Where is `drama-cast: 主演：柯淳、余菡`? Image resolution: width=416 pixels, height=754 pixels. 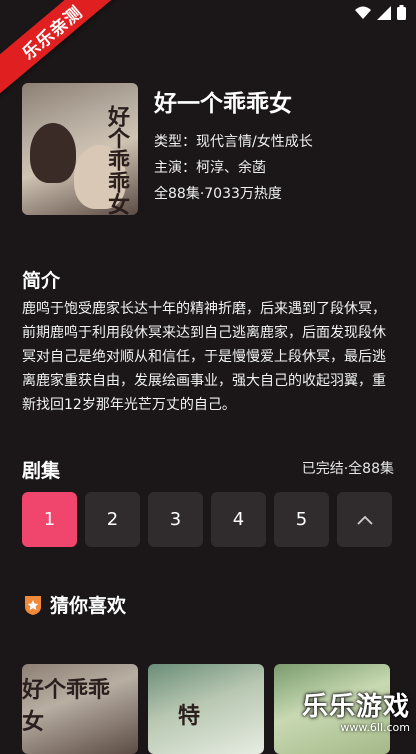
drama-cast: 主演：柯淳、余菡 is located at coordinates (210, 168).